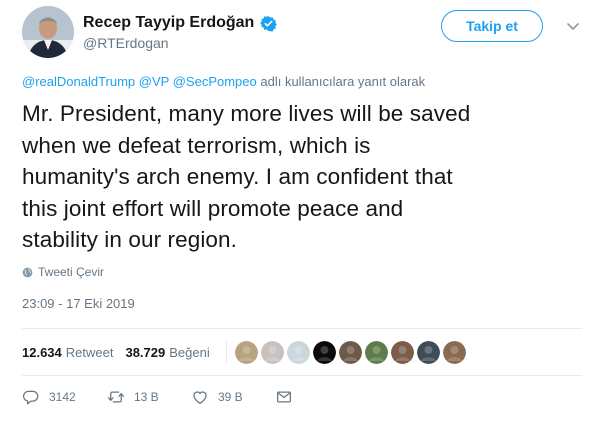 Image resolution: width=600 pixels, height=426 pixels. What do you see at coordinates (269, 23) in the screenshot?
I see `verified-badge-icon` at bounding box center [269, 23].